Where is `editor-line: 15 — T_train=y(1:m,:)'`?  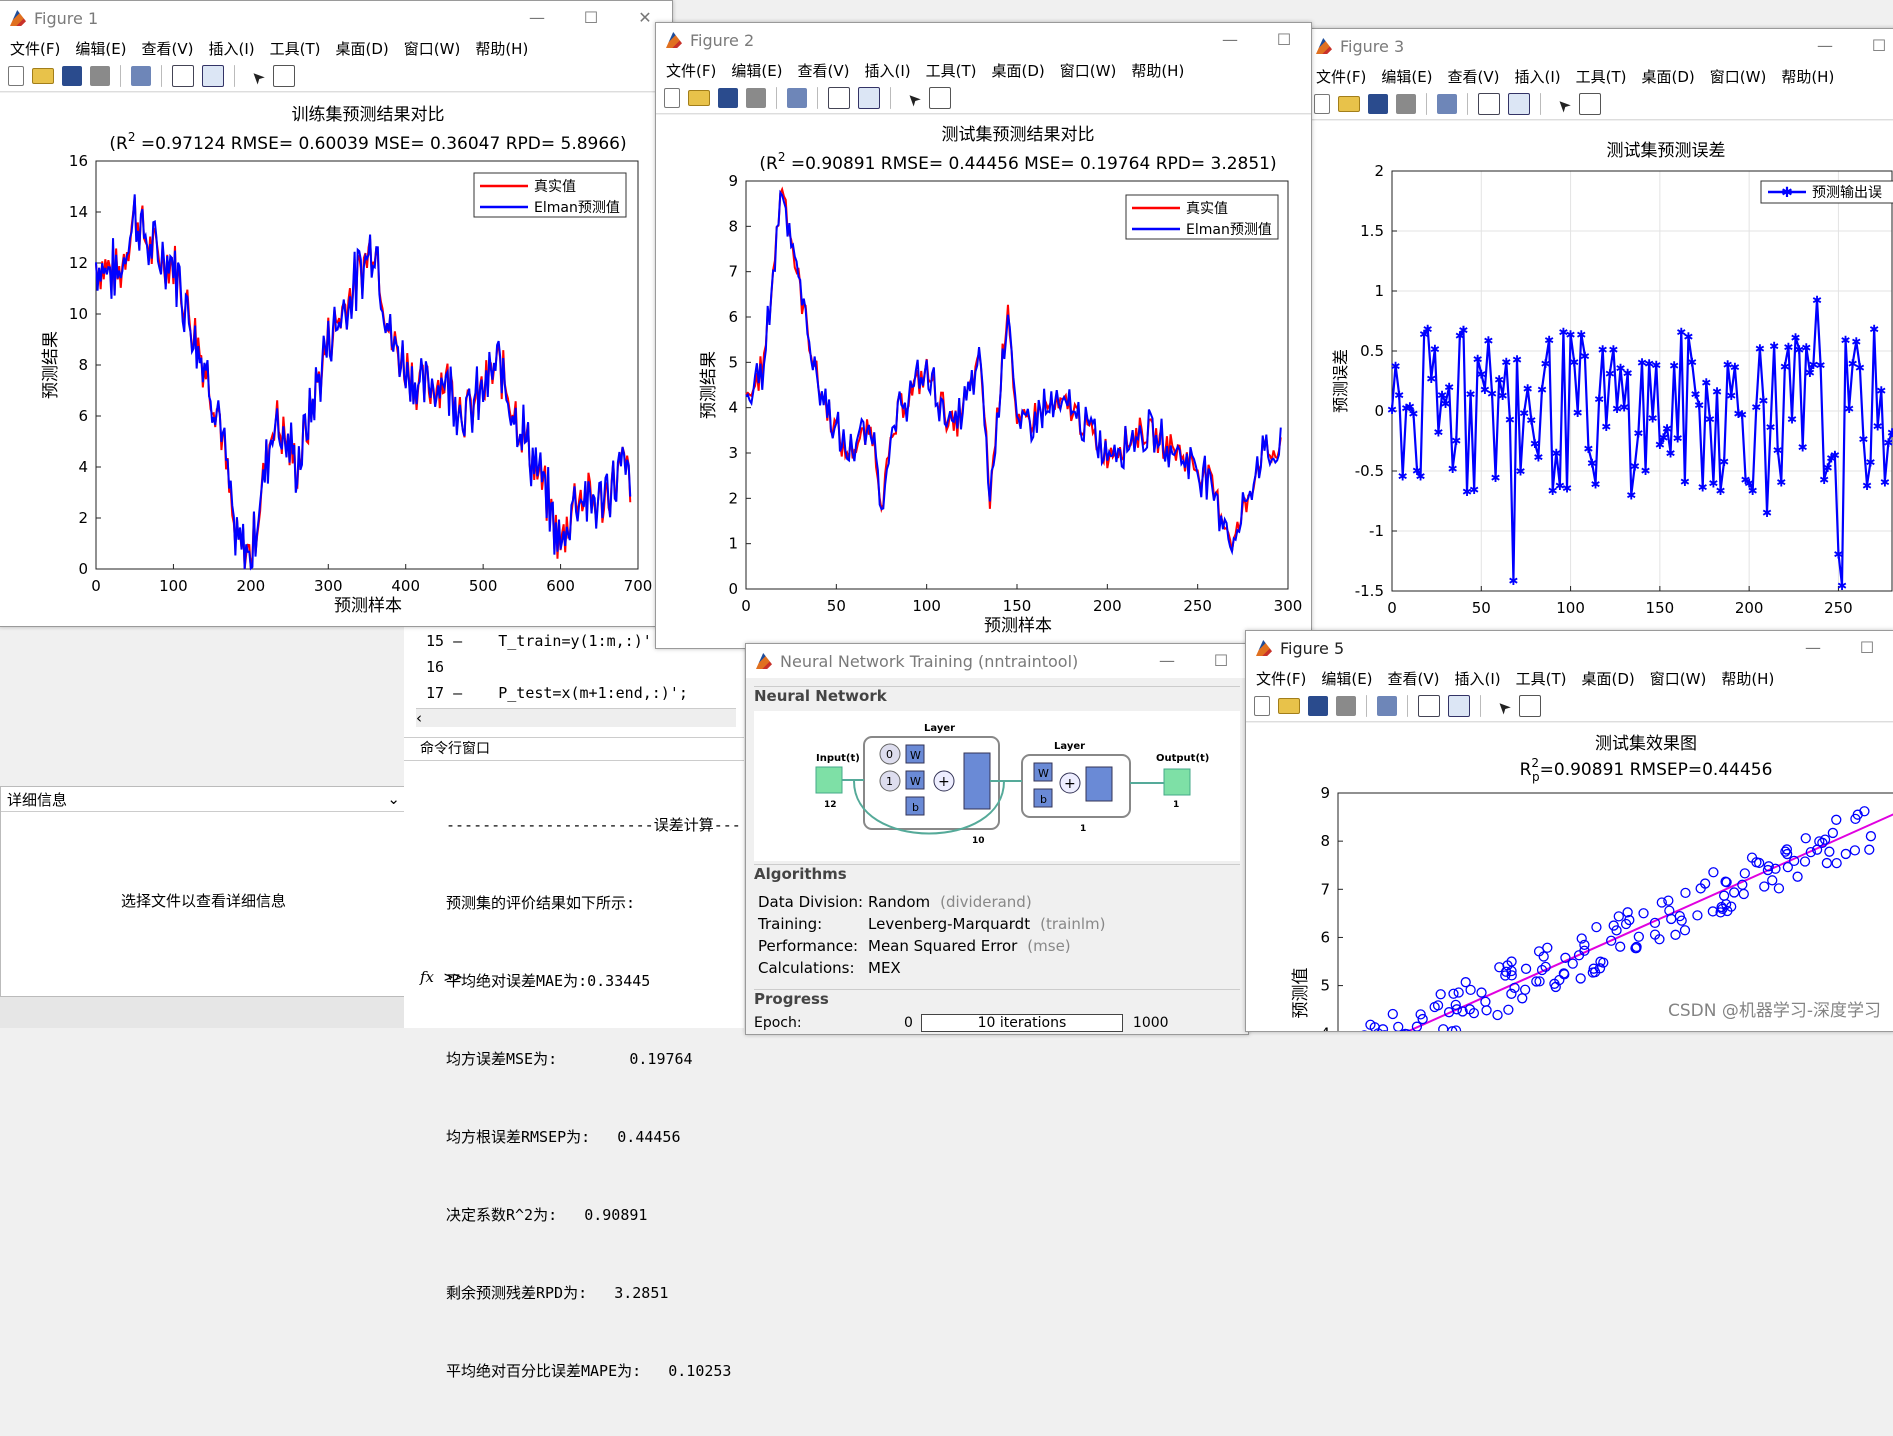
editor-line: 15 — T_train=y(1:m,:)' is located at coordinates (539, 641).